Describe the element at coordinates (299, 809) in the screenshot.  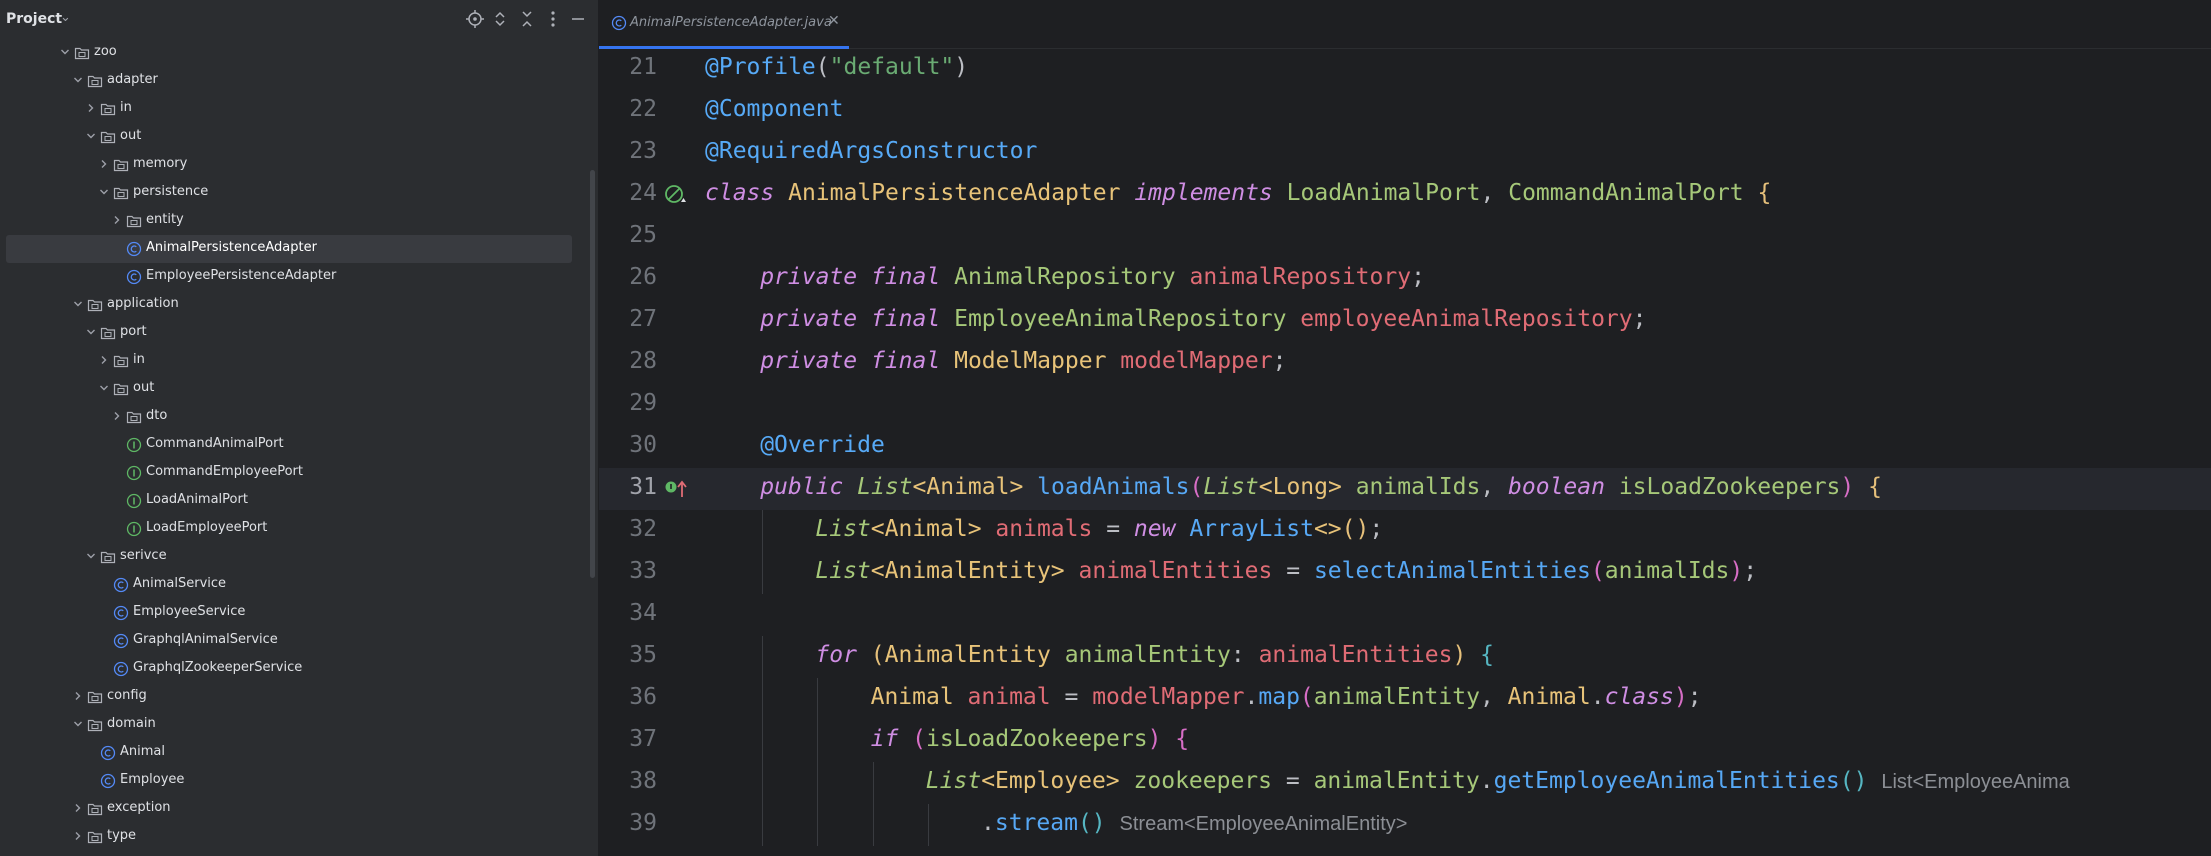
I see `tree-folder-exception: exception` at that location.